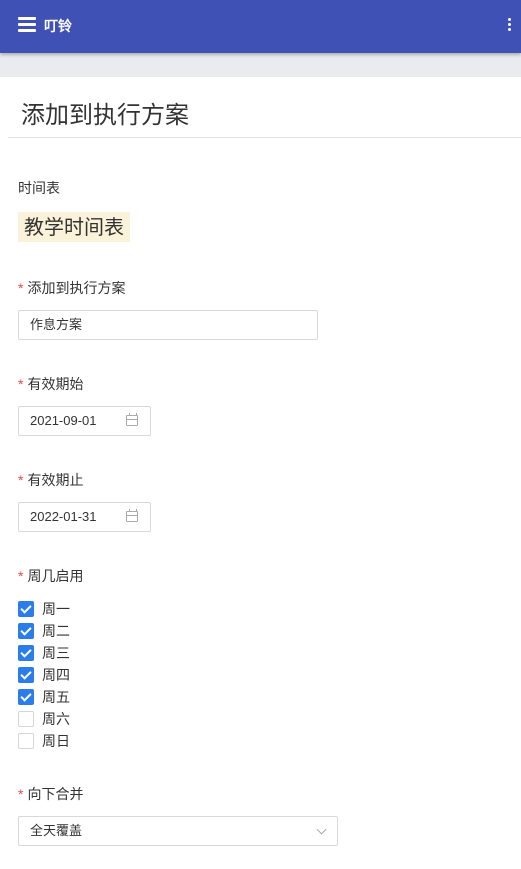 Image resolution: width=521 pixels, height=869 pixels. What do you see at coordinates (63, 420) in the screenshot?
I see `start-date-value: 2021-09-01` at bounding box center [63, 420].